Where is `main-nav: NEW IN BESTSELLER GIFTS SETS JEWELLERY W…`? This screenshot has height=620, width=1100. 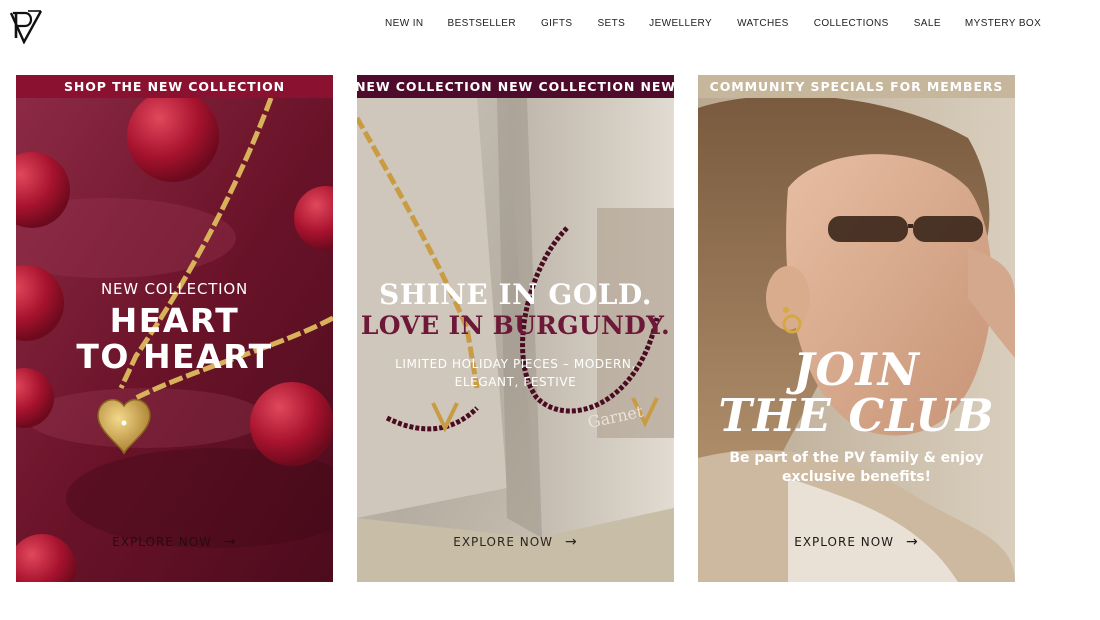
main-nav: NEW IN BESTSELLER GIFTS SETS JEWELLERY W… is located at coordinates (706, 25).